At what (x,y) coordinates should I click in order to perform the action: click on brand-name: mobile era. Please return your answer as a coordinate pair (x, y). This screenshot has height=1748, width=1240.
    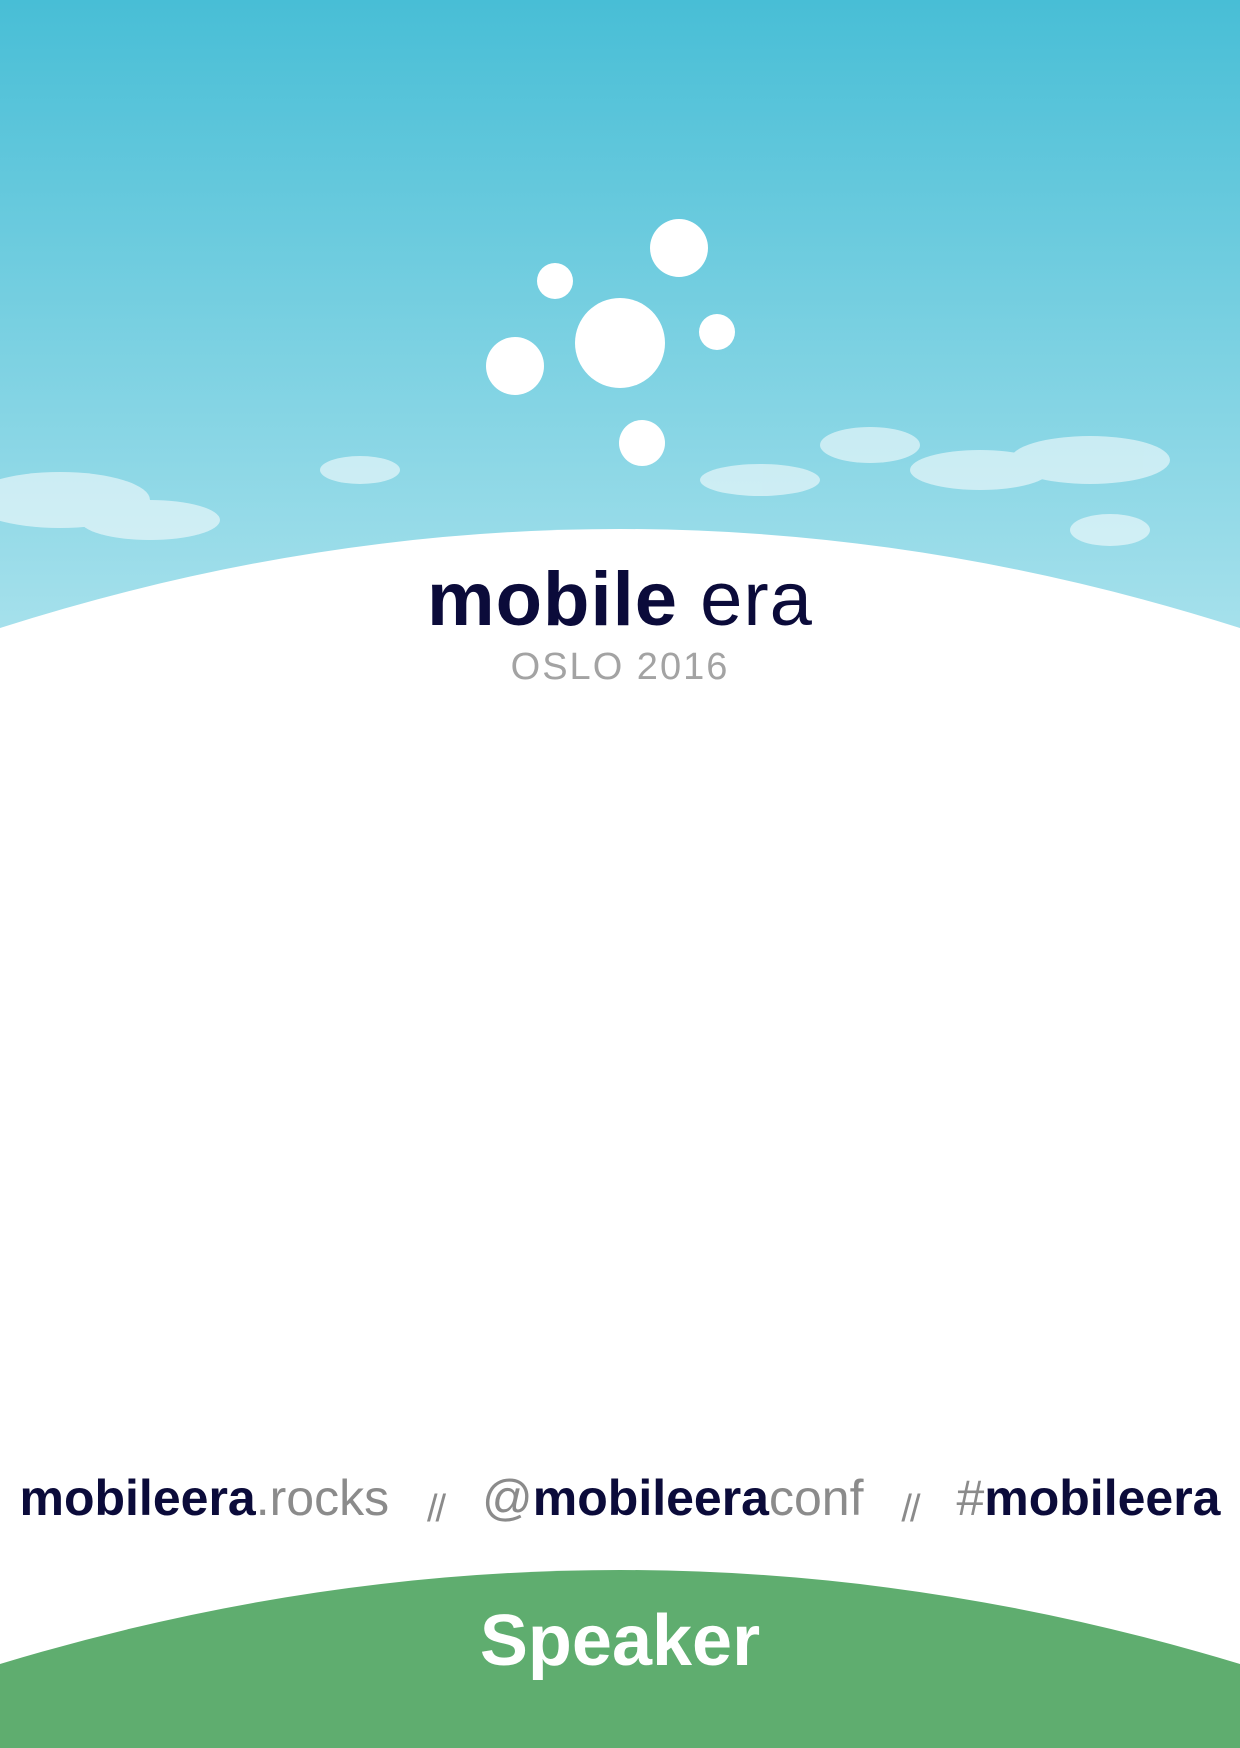
    Looking at the image, I should click on (620, 600).